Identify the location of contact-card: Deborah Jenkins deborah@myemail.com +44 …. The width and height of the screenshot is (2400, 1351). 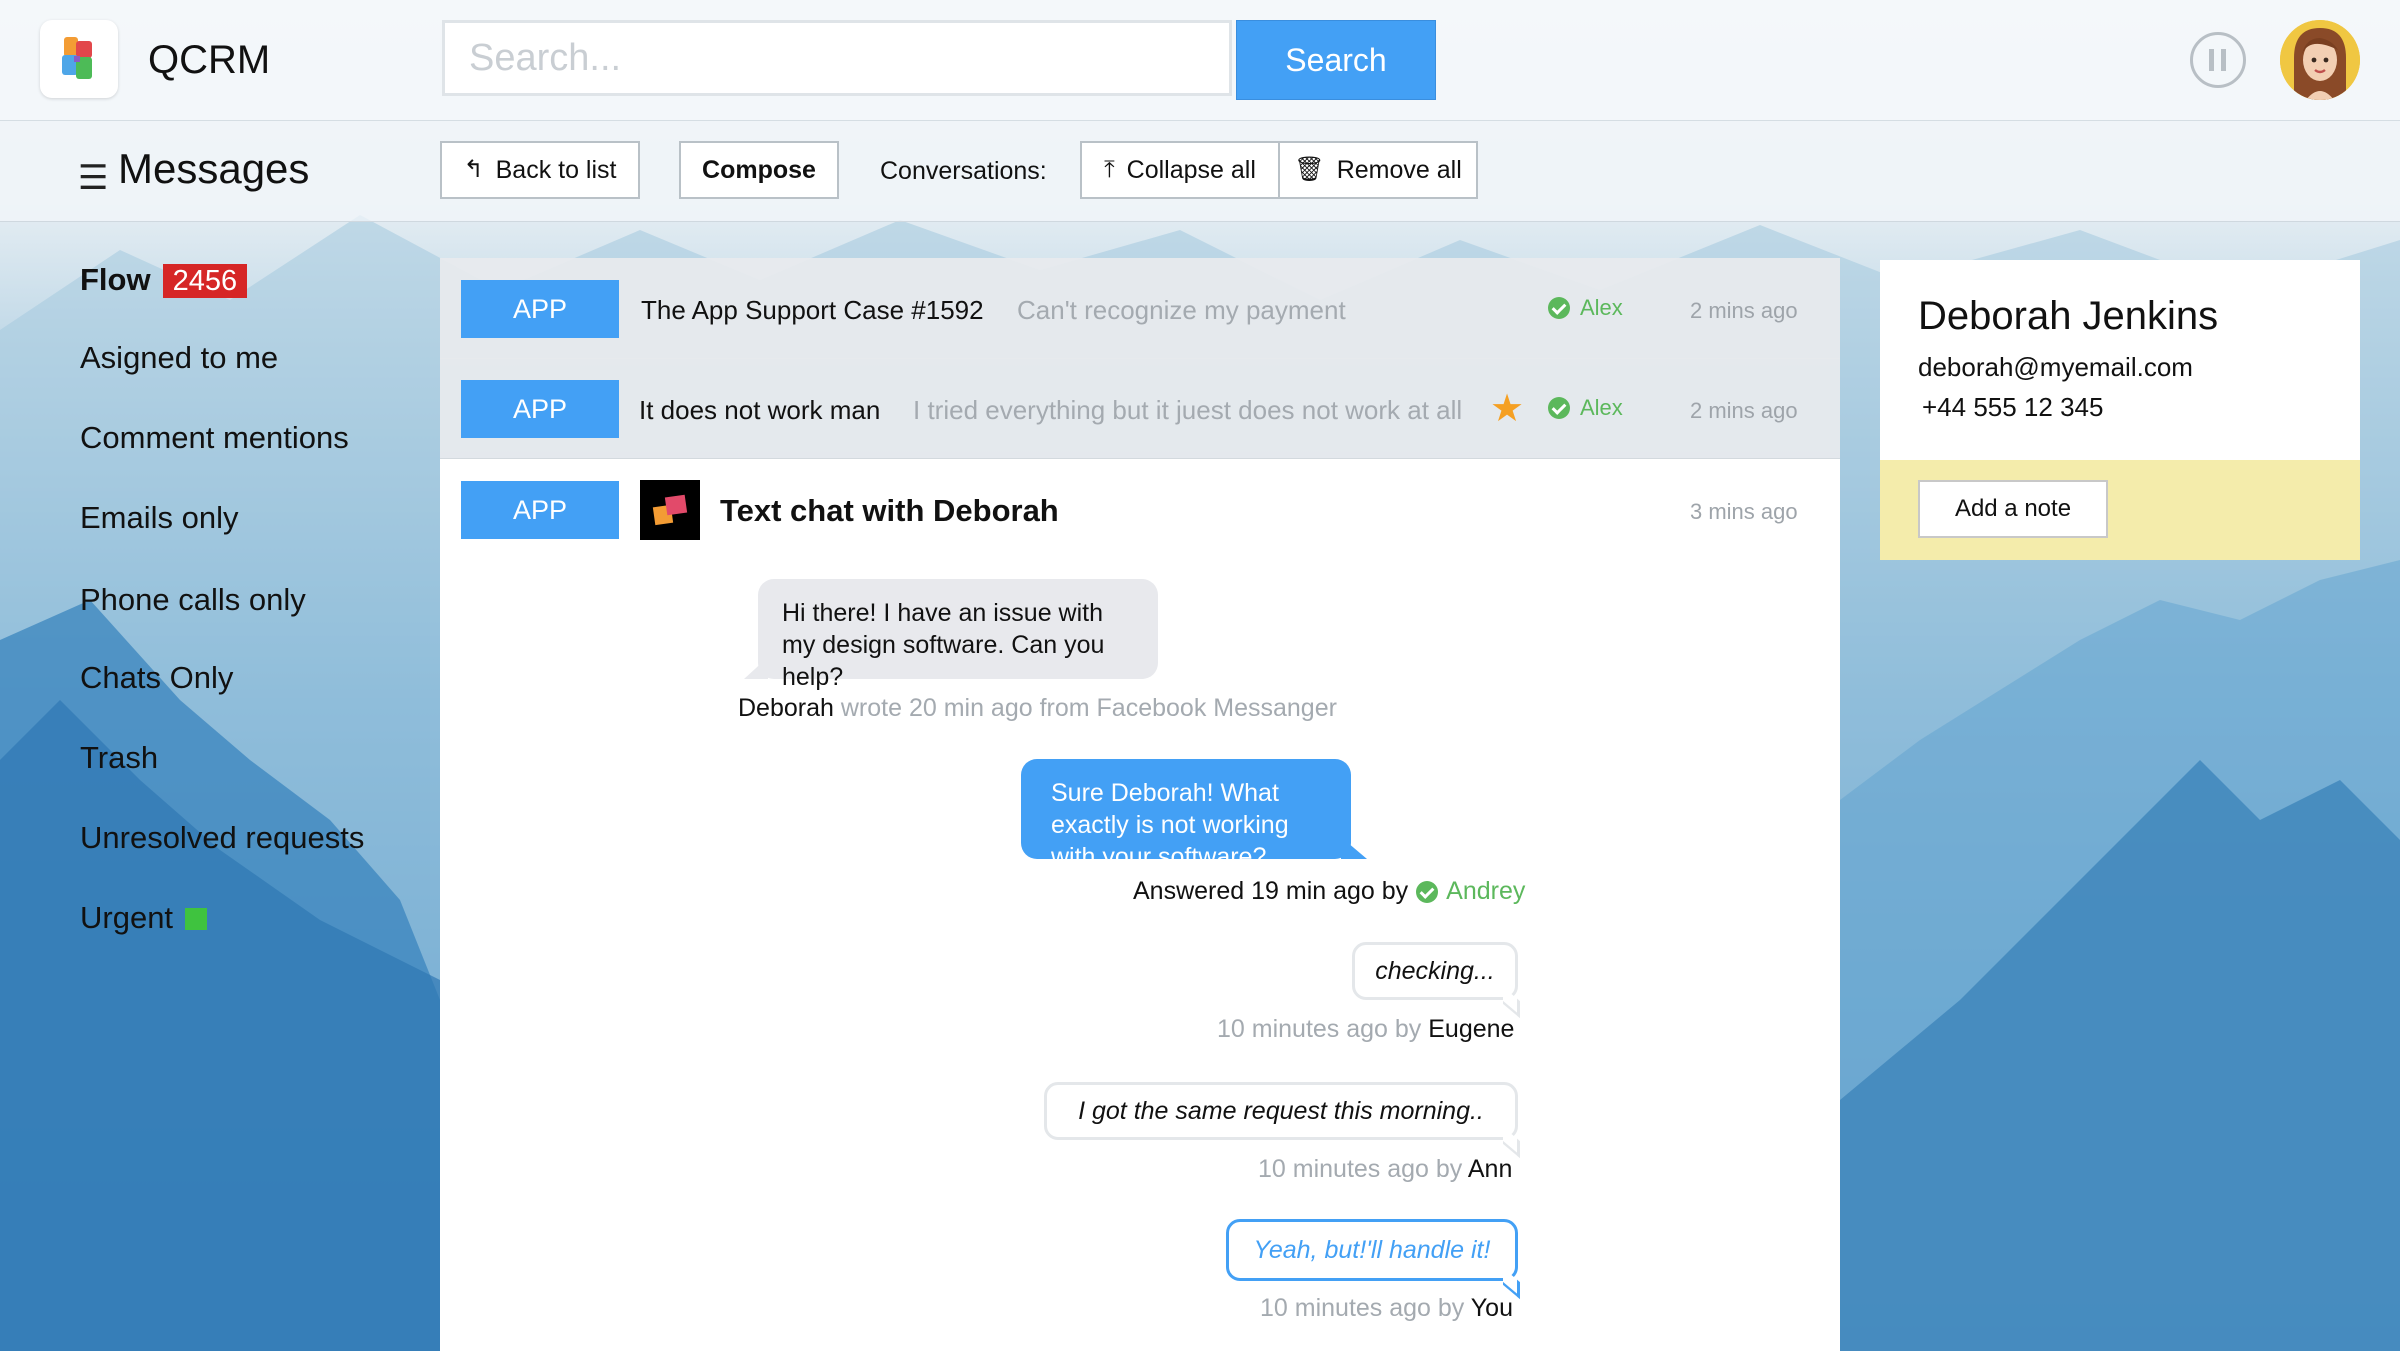
(2120, 360).